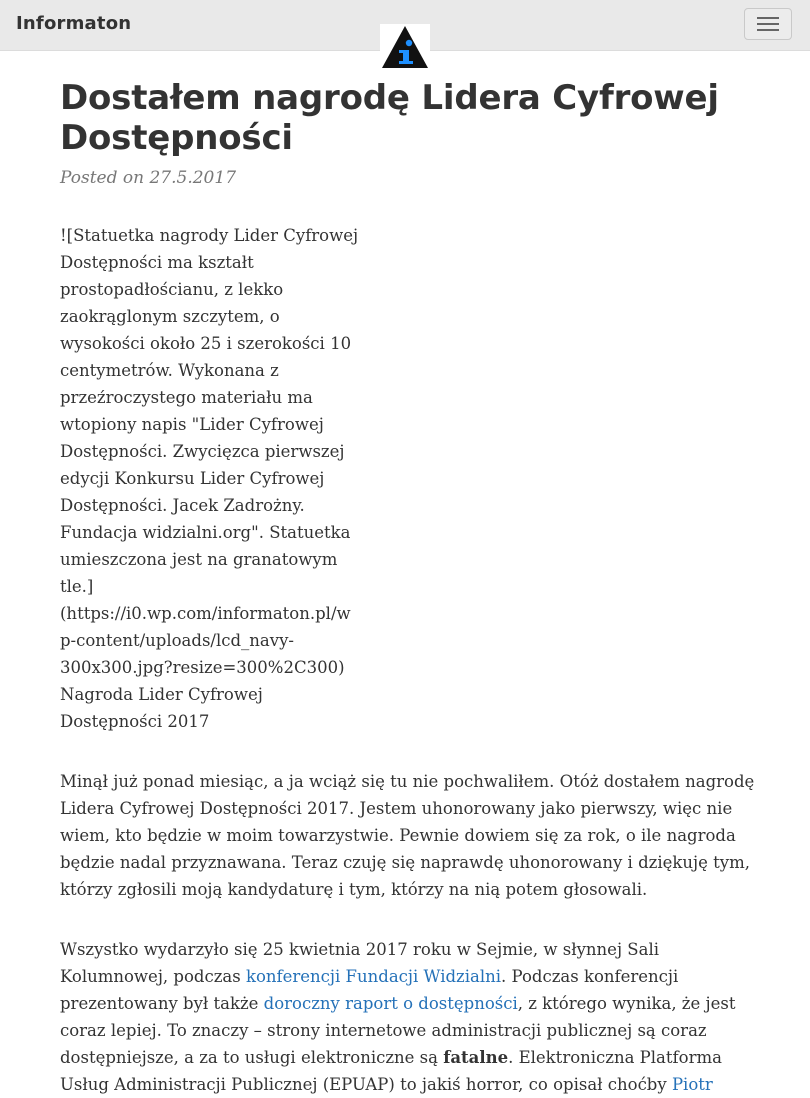  What do you see at coordinates (102, 178) in the screenshot?
I see `posted-prefix: Posted on` at bounding box center [102, 178].